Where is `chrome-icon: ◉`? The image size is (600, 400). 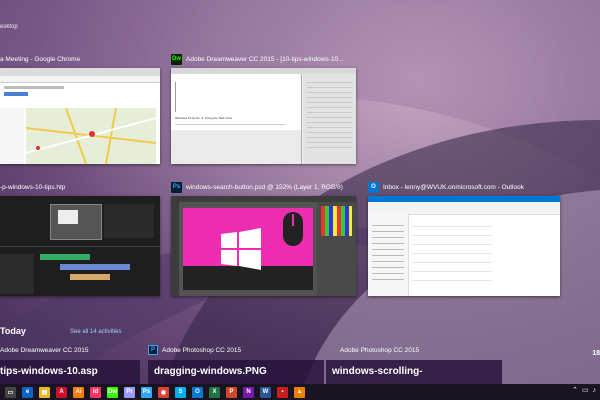
chrome-icon: ◉ is located at coordinates (163, 392).